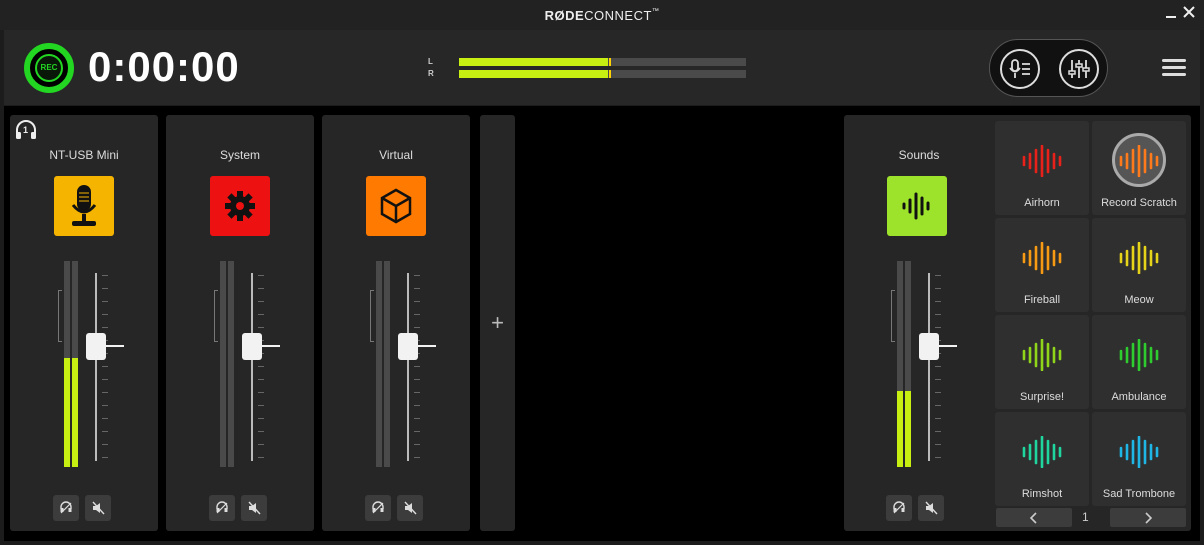 This screenshot has width=1204, height=545. What do you see at coordinates (610, 62) in the screenshot?
I see `meter-left-peak` at bounding box center [610, 62].